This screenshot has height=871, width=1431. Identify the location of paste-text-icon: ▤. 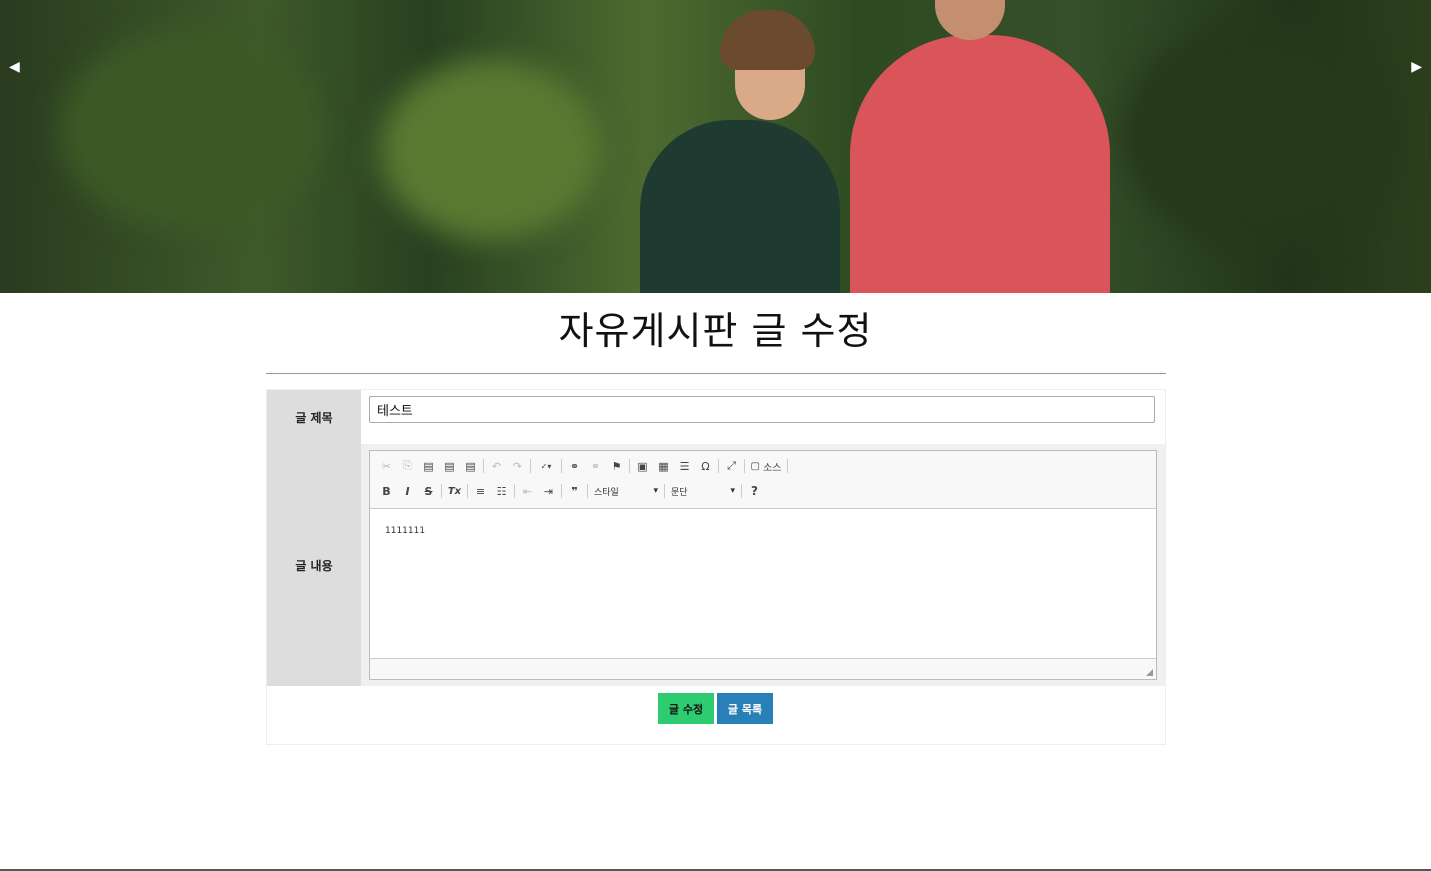
(449, 466).